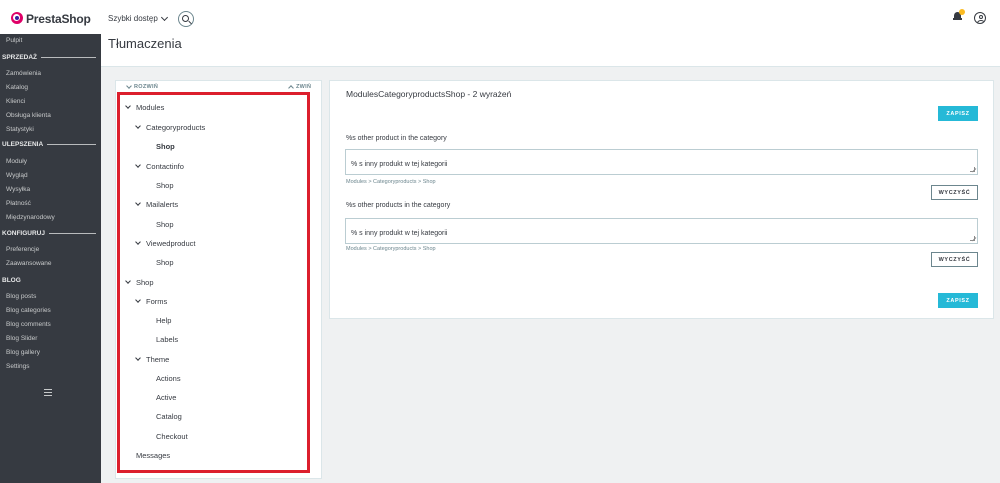 Image resolution: width=1000 pixels, height=483 pixels. I want to click on sidebar-item-catalog: Katalog, so click(17, 87).